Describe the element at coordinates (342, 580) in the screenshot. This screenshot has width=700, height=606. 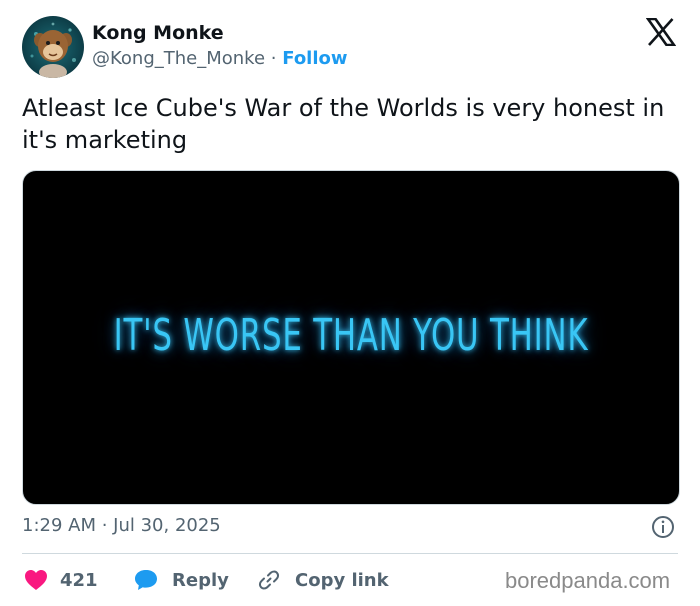
I see `copy-link-label: Copy link` at that location.